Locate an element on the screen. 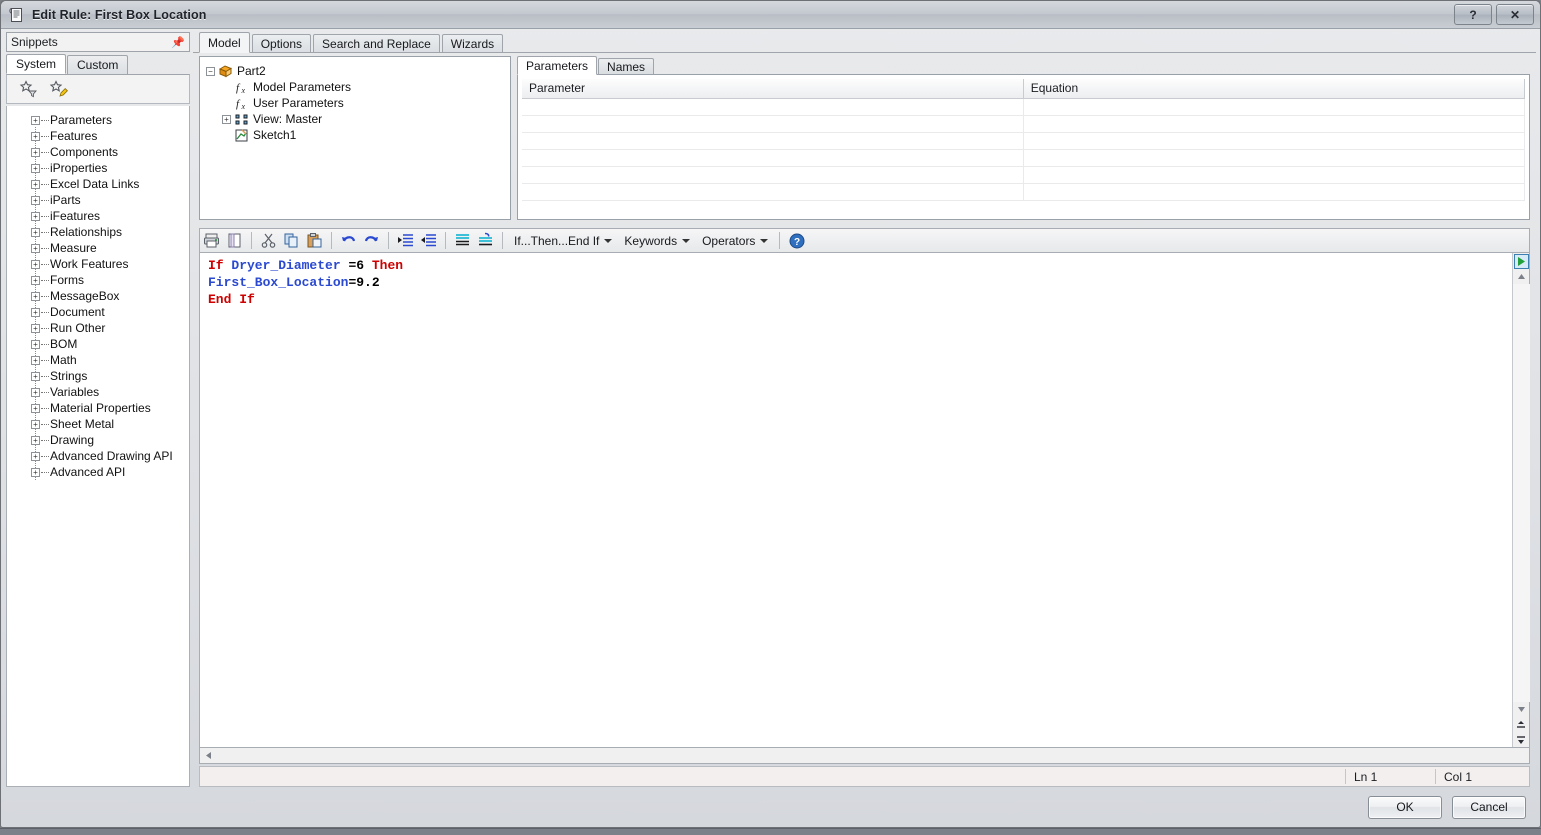 Image resolution: width=1541 pixels, height=835 pixels. tab-wizards: Wizards is located at coordinates (472, 43).